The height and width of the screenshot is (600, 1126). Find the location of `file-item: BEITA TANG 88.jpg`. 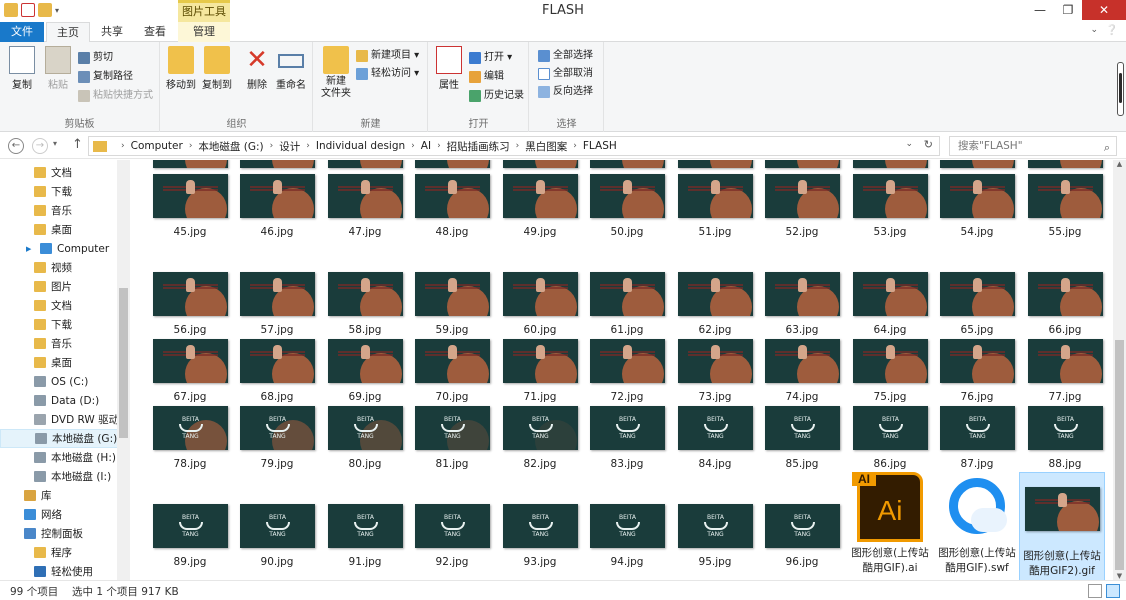

file-item: BEITA TANG 88.jpg is located at coordinates (1065, 438).